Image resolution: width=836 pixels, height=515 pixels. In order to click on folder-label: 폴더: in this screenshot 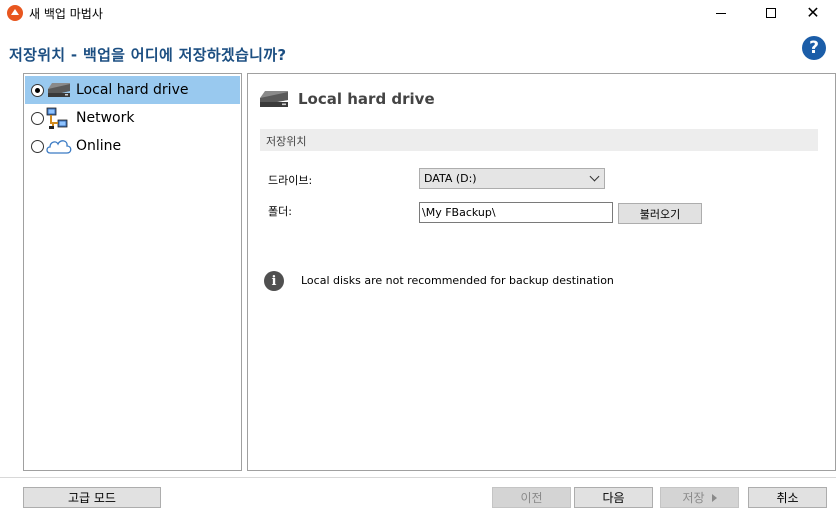, I will do `click(280, 211)`.